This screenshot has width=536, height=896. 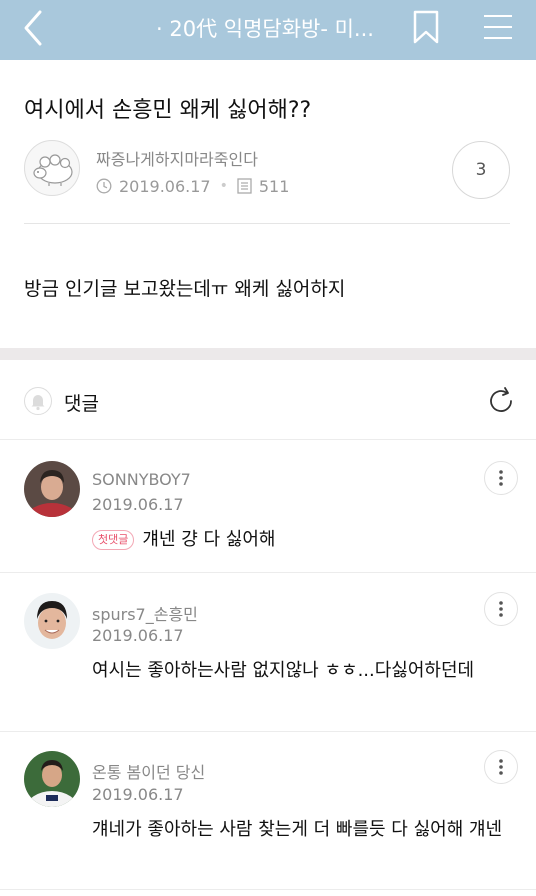 I want to click on hamburger-menu-icon, so click(x=498, y=27).